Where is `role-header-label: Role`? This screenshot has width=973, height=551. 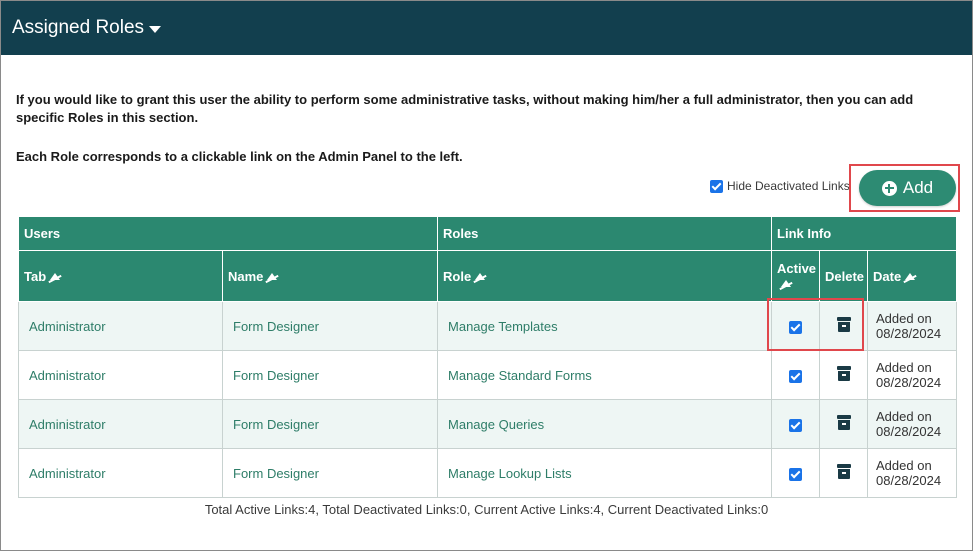
role-header-label: Role is located at coordinates (457, 276).